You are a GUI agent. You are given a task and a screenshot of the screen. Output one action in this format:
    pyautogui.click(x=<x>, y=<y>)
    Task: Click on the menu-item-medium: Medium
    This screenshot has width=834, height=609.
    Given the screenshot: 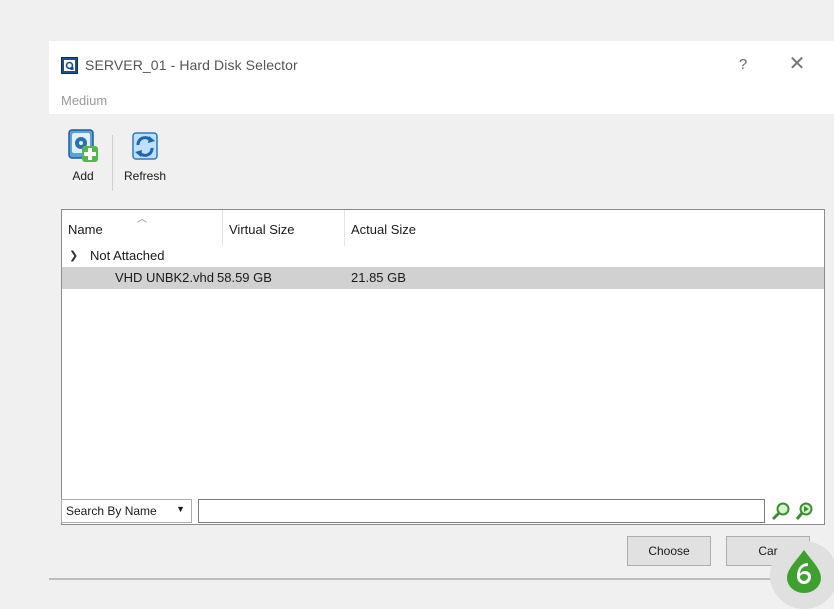 What is the action you would take?
    pyautogui.click(x=84, y=100)
    